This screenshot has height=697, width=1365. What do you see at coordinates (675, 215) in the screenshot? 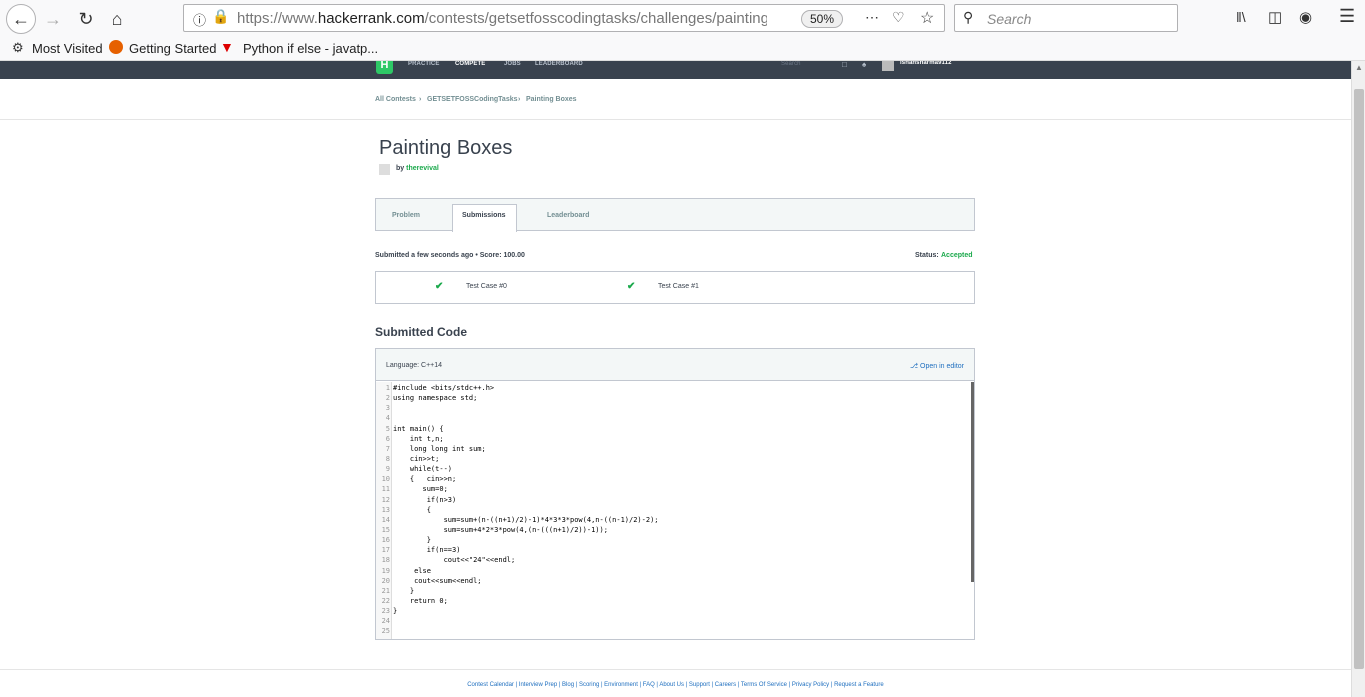
I see `tab-bar: Problem Submissions Leaderboard` at bounding box center [675, 215].